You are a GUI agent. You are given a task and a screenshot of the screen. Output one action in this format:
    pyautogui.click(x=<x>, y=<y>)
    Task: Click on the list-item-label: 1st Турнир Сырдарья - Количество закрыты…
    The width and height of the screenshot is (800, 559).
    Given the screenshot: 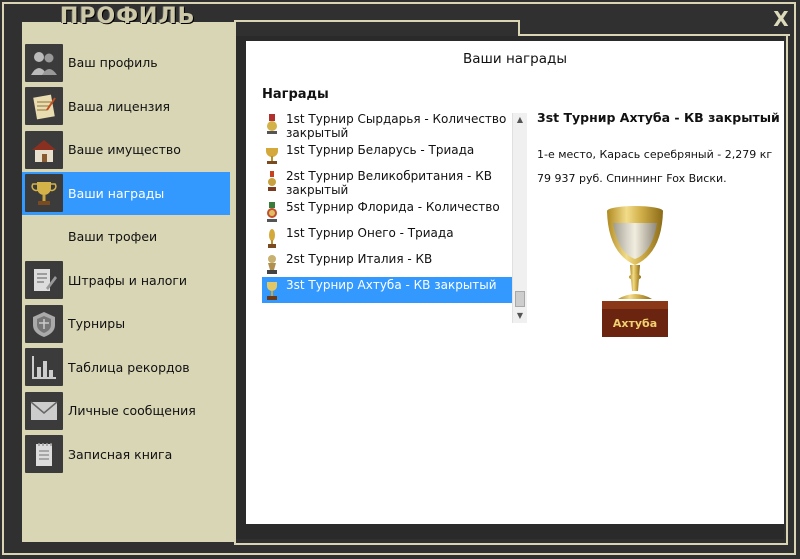 What is the action you would take?
    pyautogui.click(x=396, y=126)
    